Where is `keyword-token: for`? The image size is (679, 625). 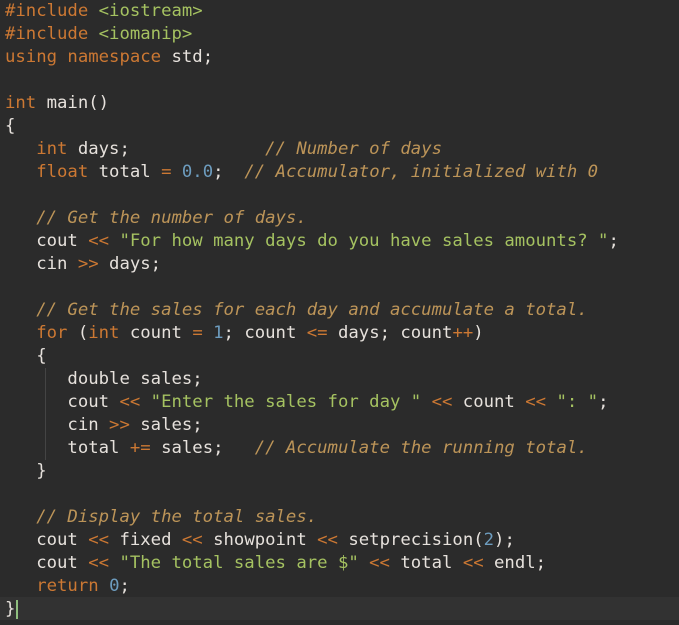
keyword-token: for is located at coordinates (52, 333).